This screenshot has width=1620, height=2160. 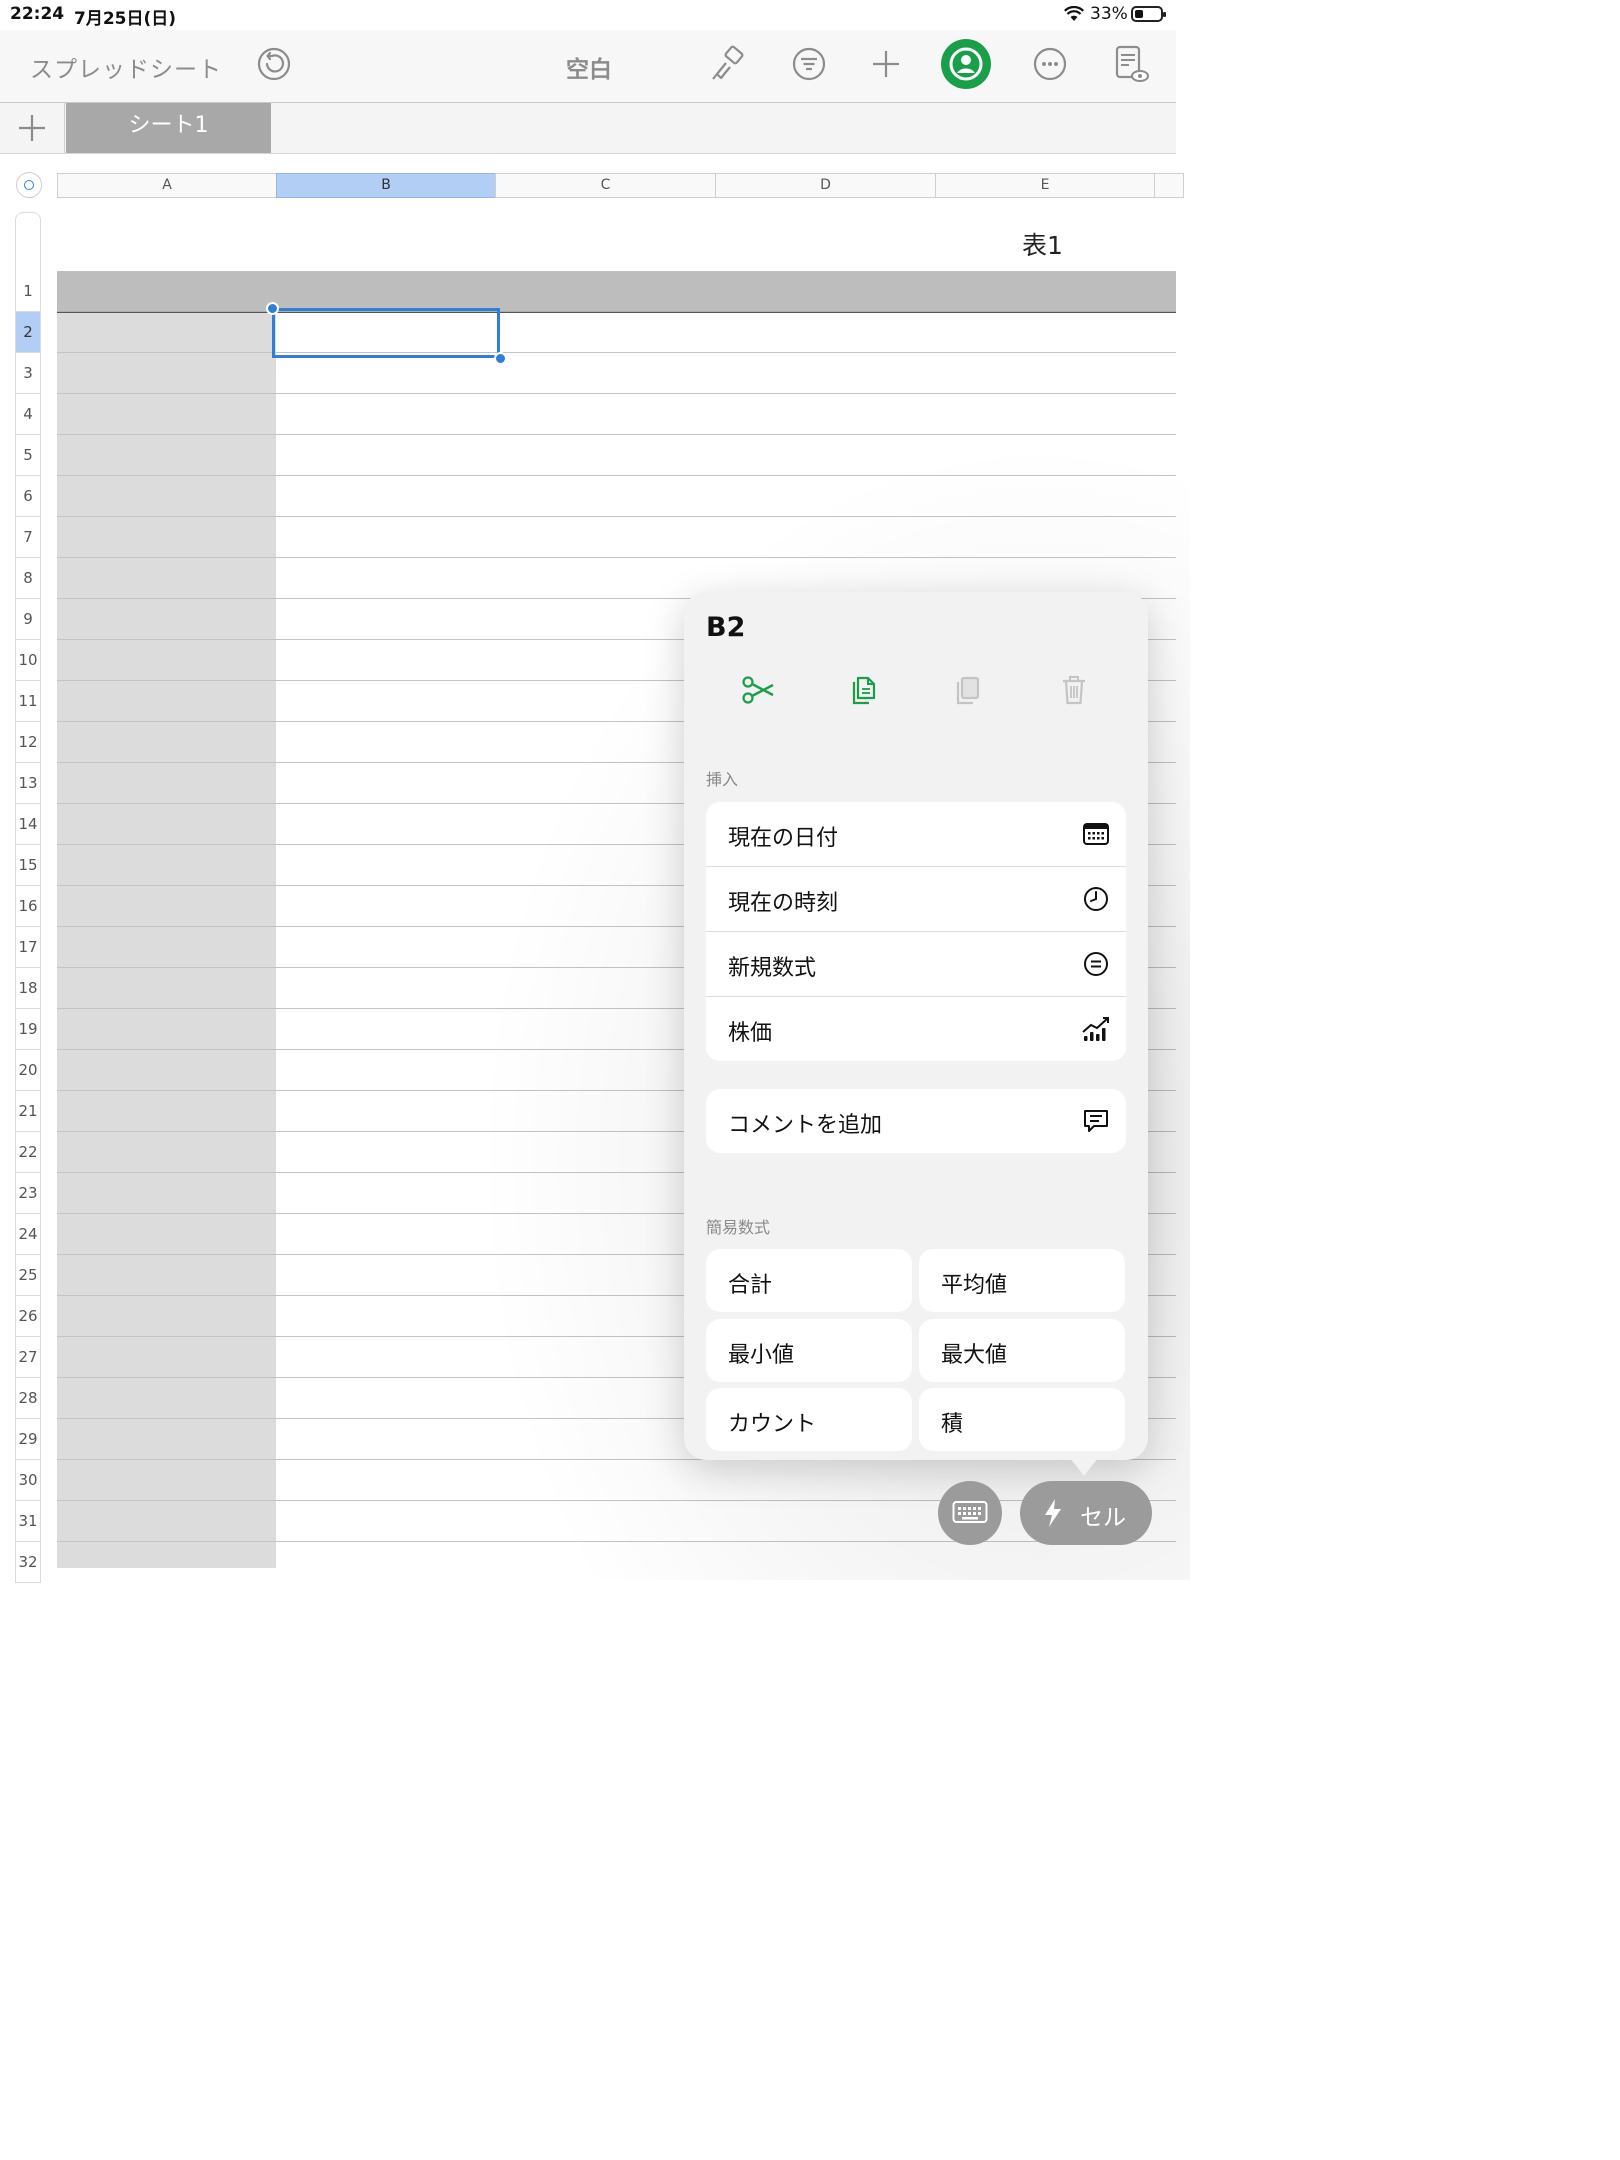 What do you see at coordinates (1050, 64) in the screenshot?
I see `more-icon` at bounding box center [1050, 64].